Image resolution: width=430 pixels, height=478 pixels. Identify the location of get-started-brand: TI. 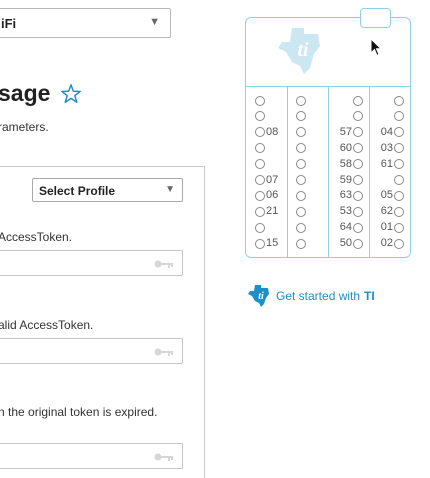
(369, 296).